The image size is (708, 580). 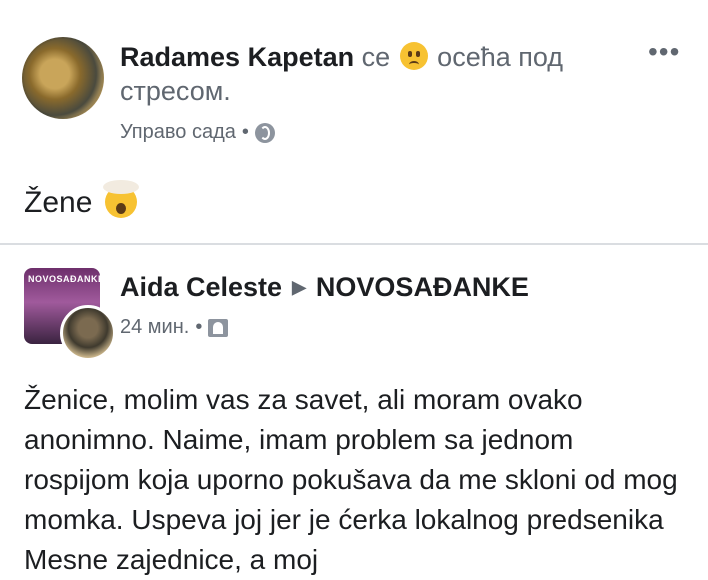 I want to click on shared-post-meta: 24 мин. •, so click(x=174, y=327).